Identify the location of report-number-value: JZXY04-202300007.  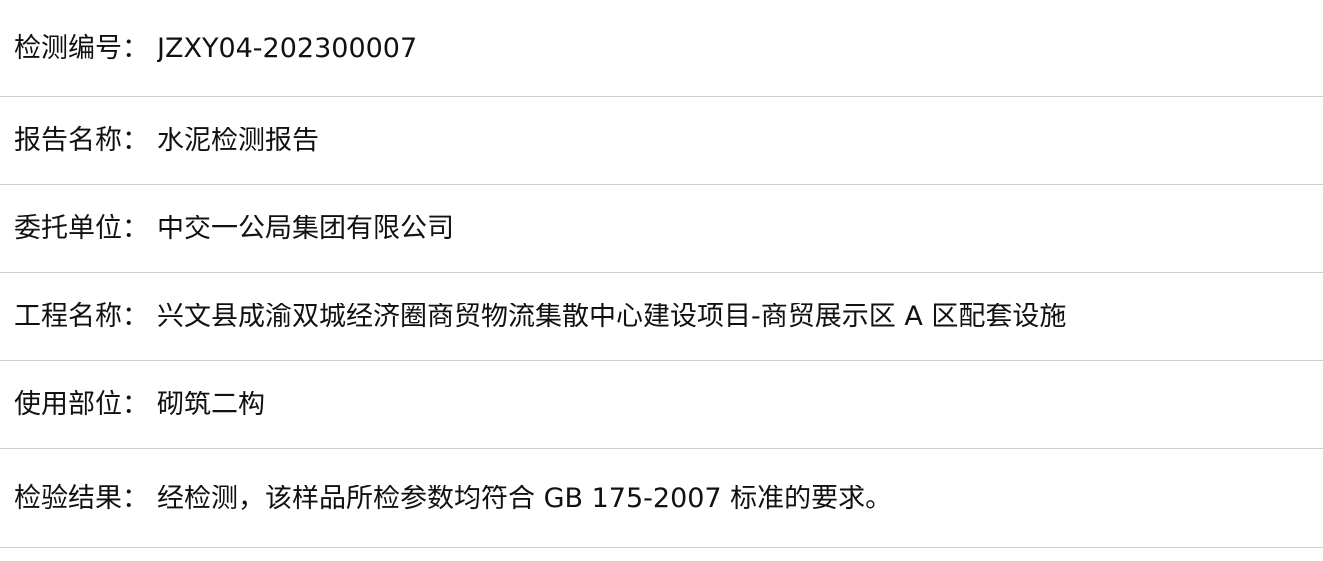
(287, 48).